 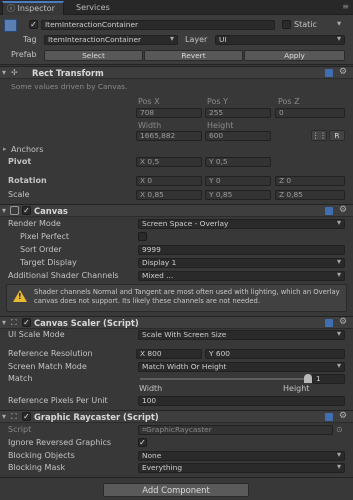 I want to click on blocking-objects-label: Blocking Objects, so click(x=41, y=455).